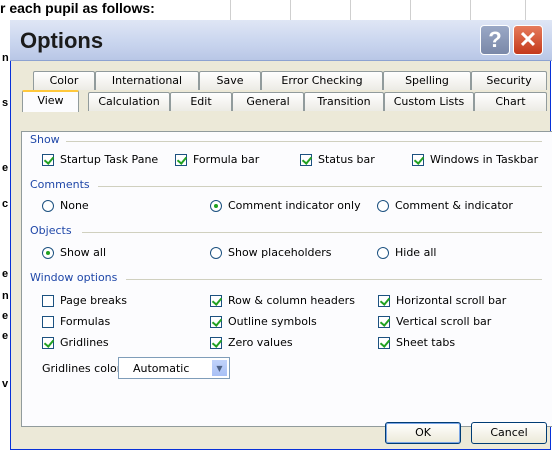  What do you see at coordinates (84, 342) in the screenshot?
I see `option-label: Gridlines` at bounding box center [84, 342].